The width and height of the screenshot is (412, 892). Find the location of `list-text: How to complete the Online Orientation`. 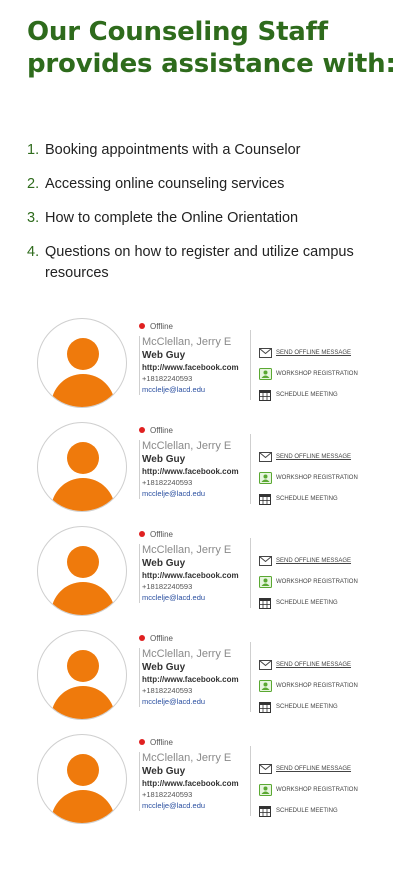

list-text: How to complete the Online Orientation is located at coordinates (172, 218).